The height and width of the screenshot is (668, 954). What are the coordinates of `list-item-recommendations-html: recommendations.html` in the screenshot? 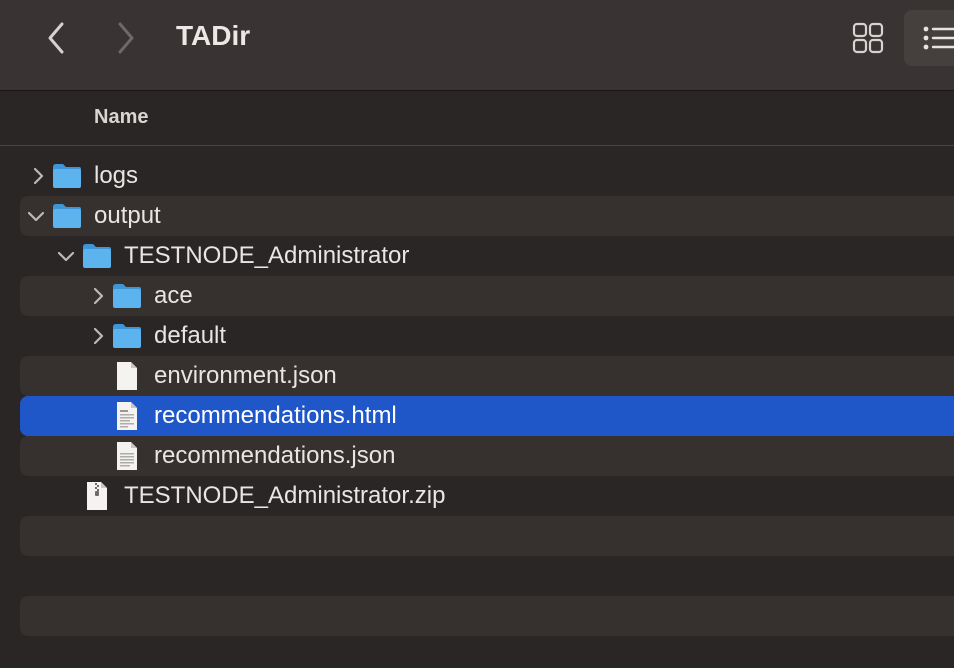 It's located at (487, 416).